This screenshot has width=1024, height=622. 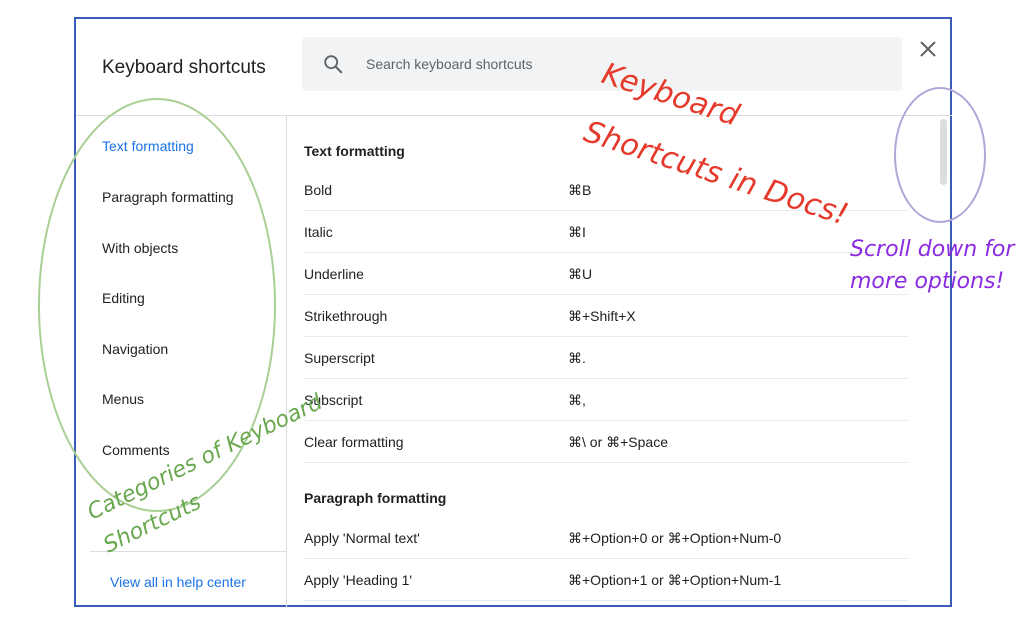 What do you see at coordinates (334, 274) in the screenshot?
I see `shortcut-name: Underline` at bounding box center [334, 274].